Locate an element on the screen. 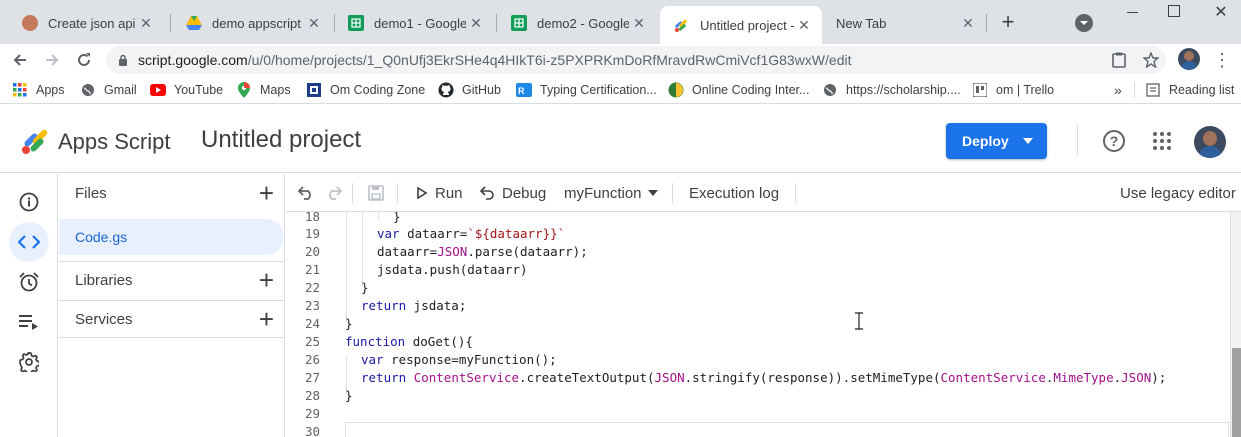 Image resolution: width=1241 pixels, height=437 pixels. indent-guide is located at coordinates (378, 216).